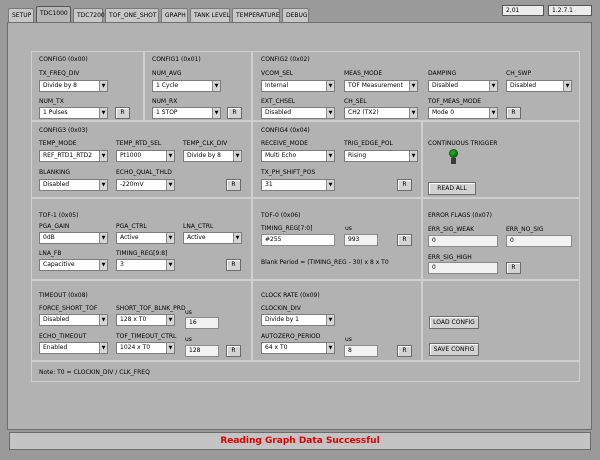 This screenshot has width=600, height=460. I want to click on ch-swp-label: CH_SWP, so click(519, 73).